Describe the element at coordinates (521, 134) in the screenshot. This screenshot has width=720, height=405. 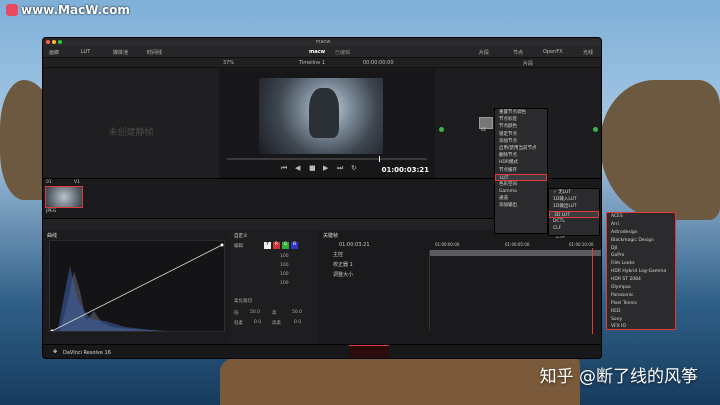
I see `menu-lock-node: 锁定节点` at that location.